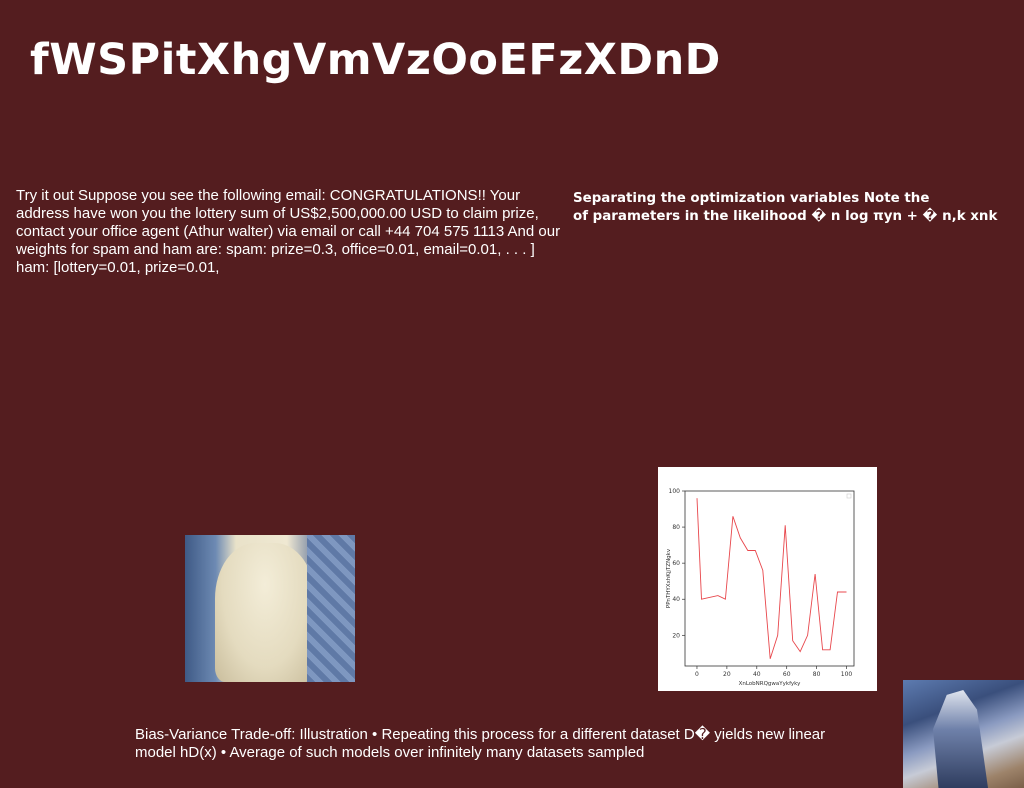 The height and width of the screenshot is (788, 1024). Describe the element at coordinates (770, 684) in the screenshot. I see `x-axis-label: XnLobNRQgwaYykfyky` at that location.